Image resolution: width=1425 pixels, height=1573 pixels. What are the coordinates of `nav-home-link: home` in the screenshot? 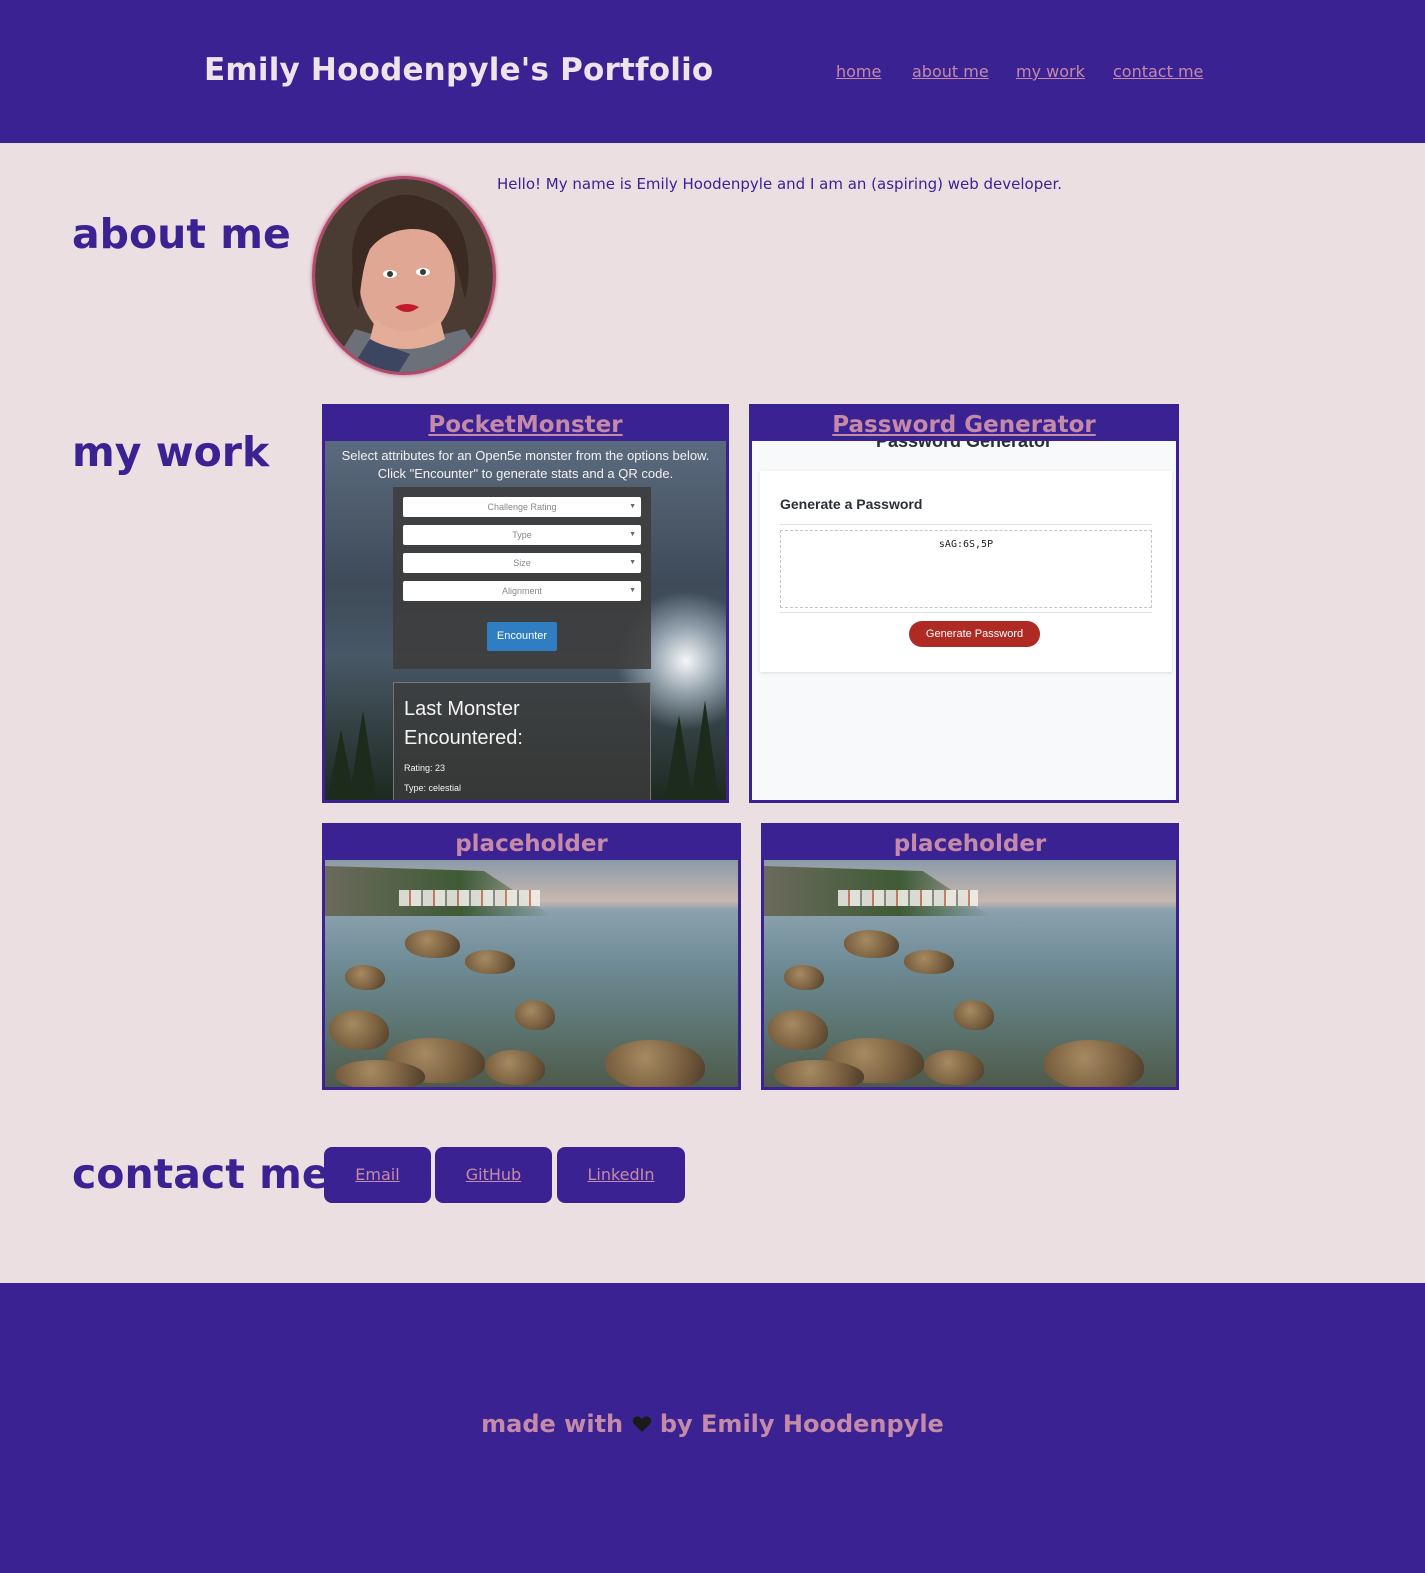 It's located at (858, 71).